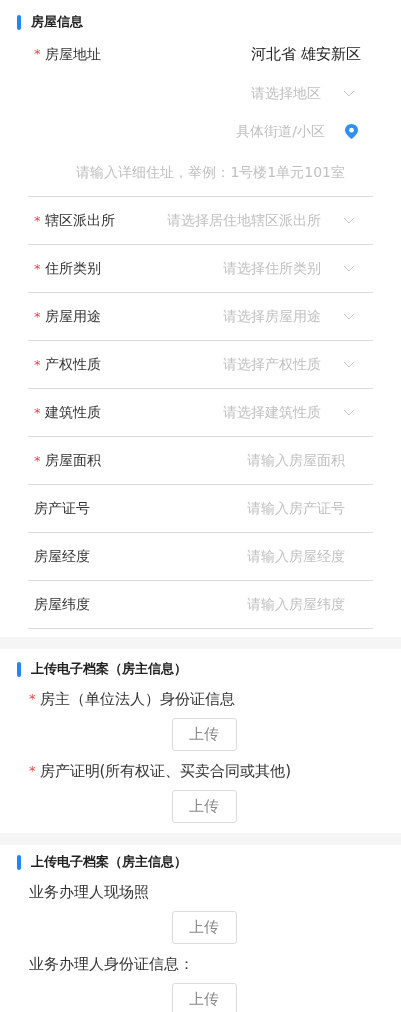  What do you see at coordinates (72, 412) in the screenshot?
I see `field-label: 建筑性质` at bounding box center [72, 412].